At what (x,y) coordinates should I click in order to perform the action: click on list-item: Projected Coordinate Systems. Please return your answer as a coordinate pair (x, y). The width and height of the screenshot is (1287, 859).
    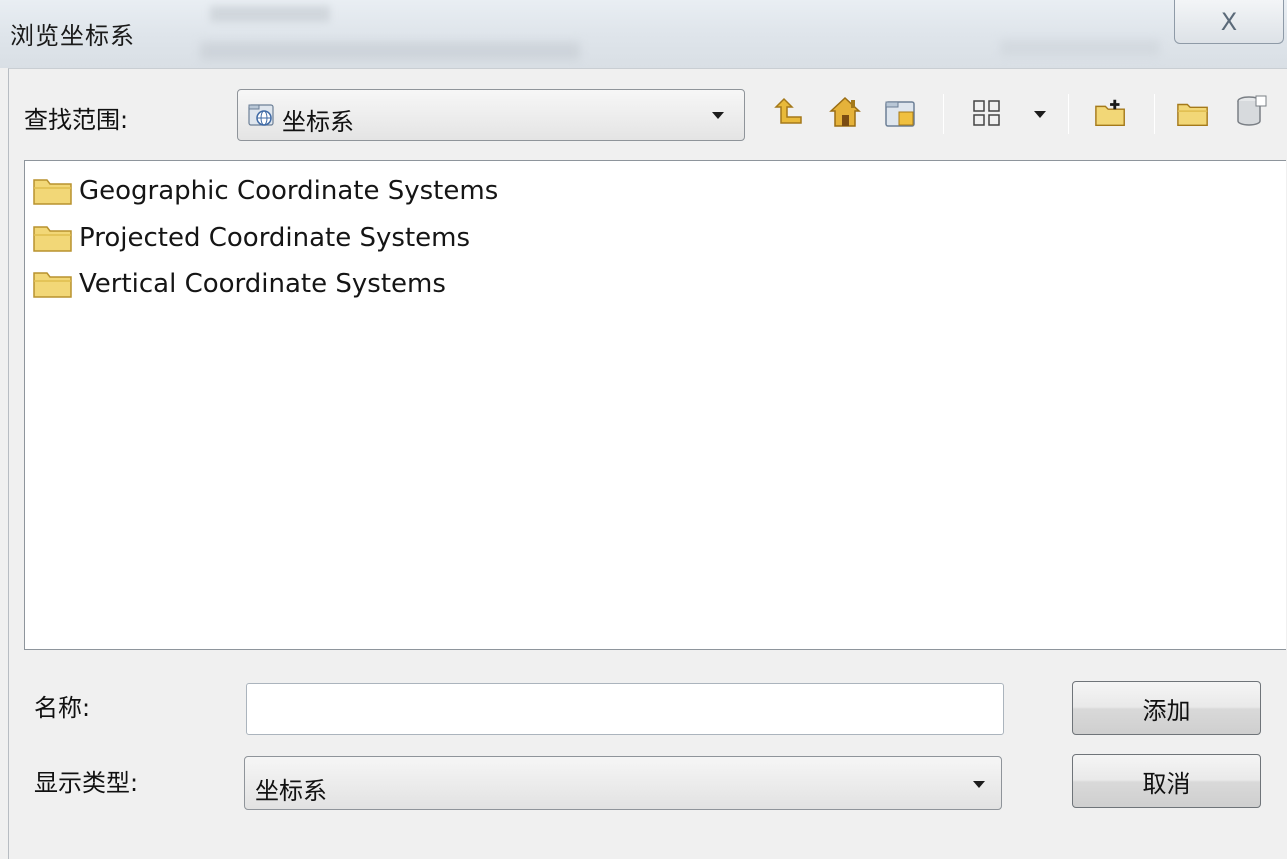
    Looking at the image, I should click on (251, 238).